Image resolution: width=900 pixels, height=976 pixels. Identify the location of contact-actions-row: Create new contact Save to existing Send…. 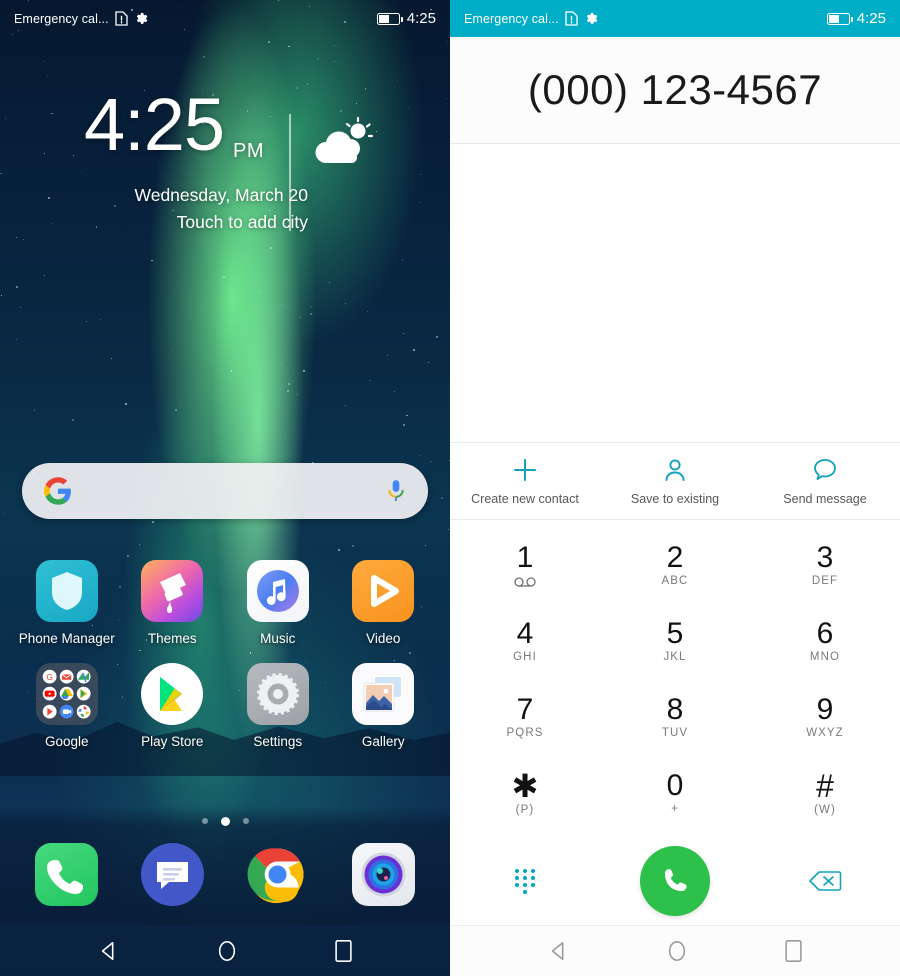
(675, 481).